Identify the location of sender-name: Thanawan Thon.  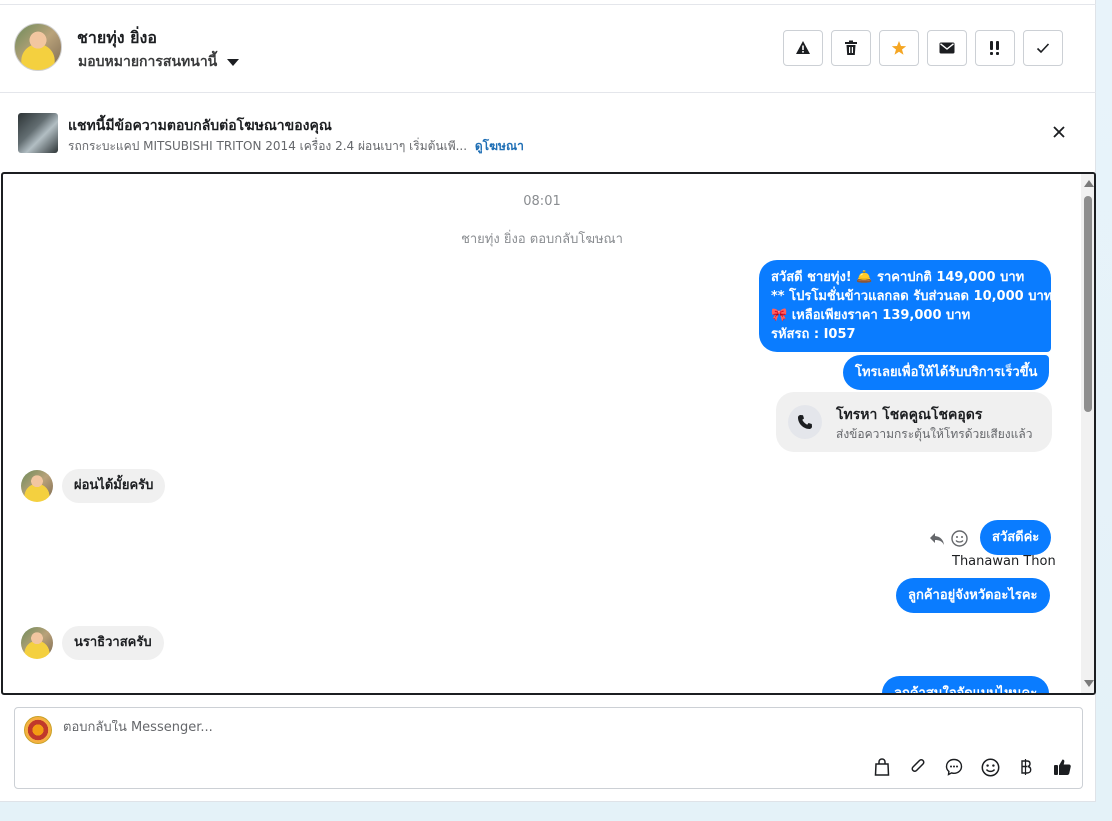
(1004, 561).